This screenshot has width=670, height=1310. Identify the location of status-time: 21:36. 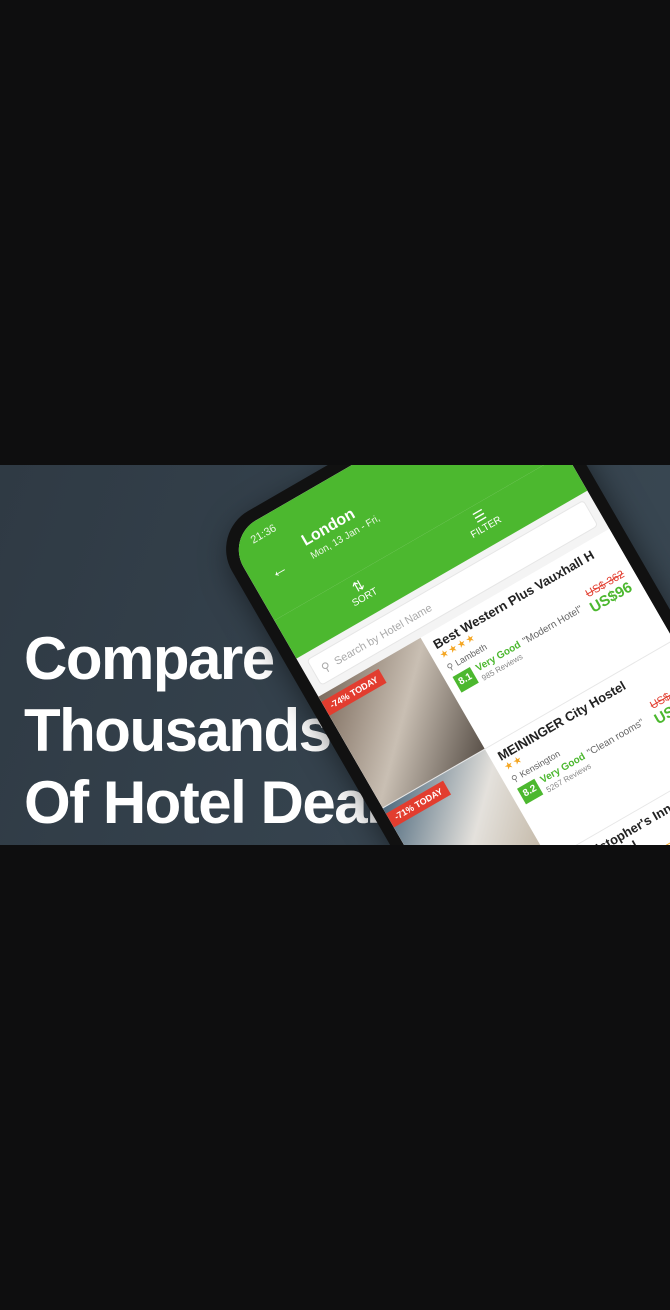
(263, 534).